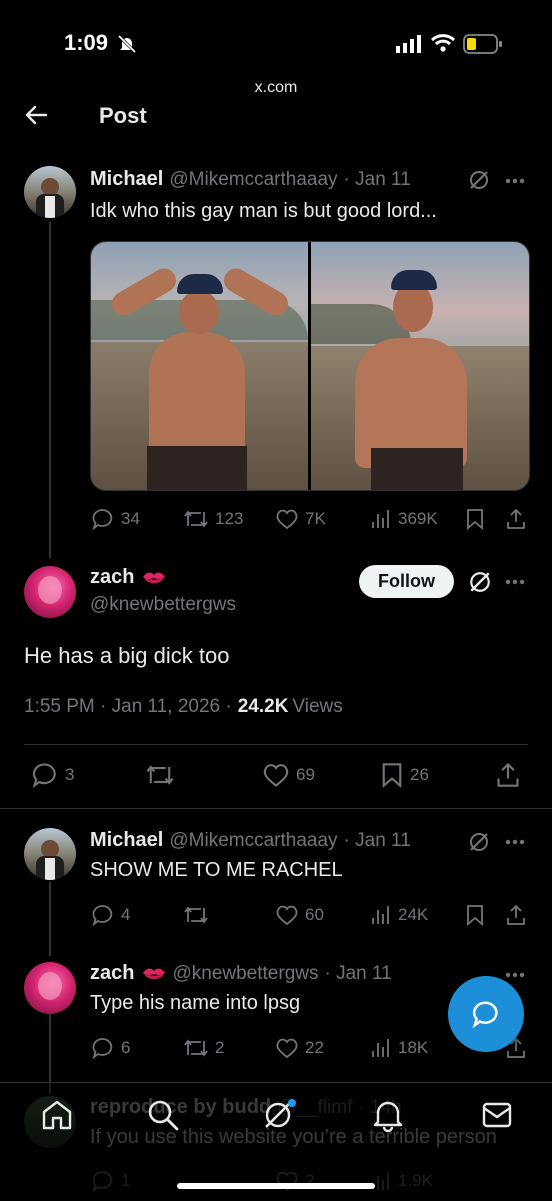 Image resolution: width=552 pixels, height=1201 pixels. I want to click on repost-button: 2, so click(203, 1048).